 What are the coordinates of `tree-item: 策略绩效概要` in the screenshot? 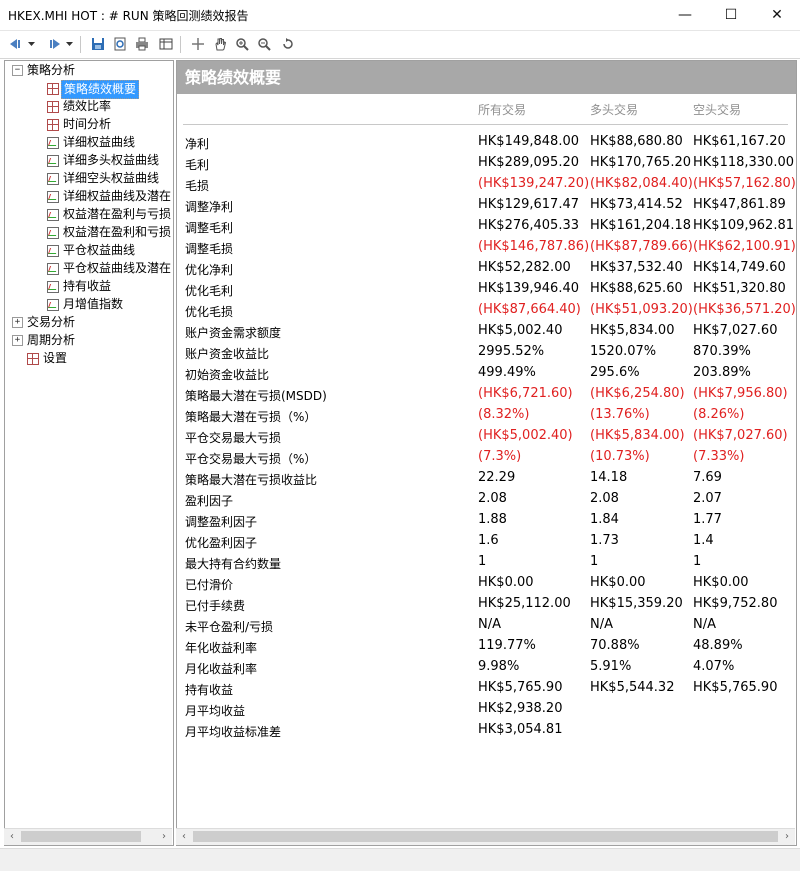 It's located at (88, 89).